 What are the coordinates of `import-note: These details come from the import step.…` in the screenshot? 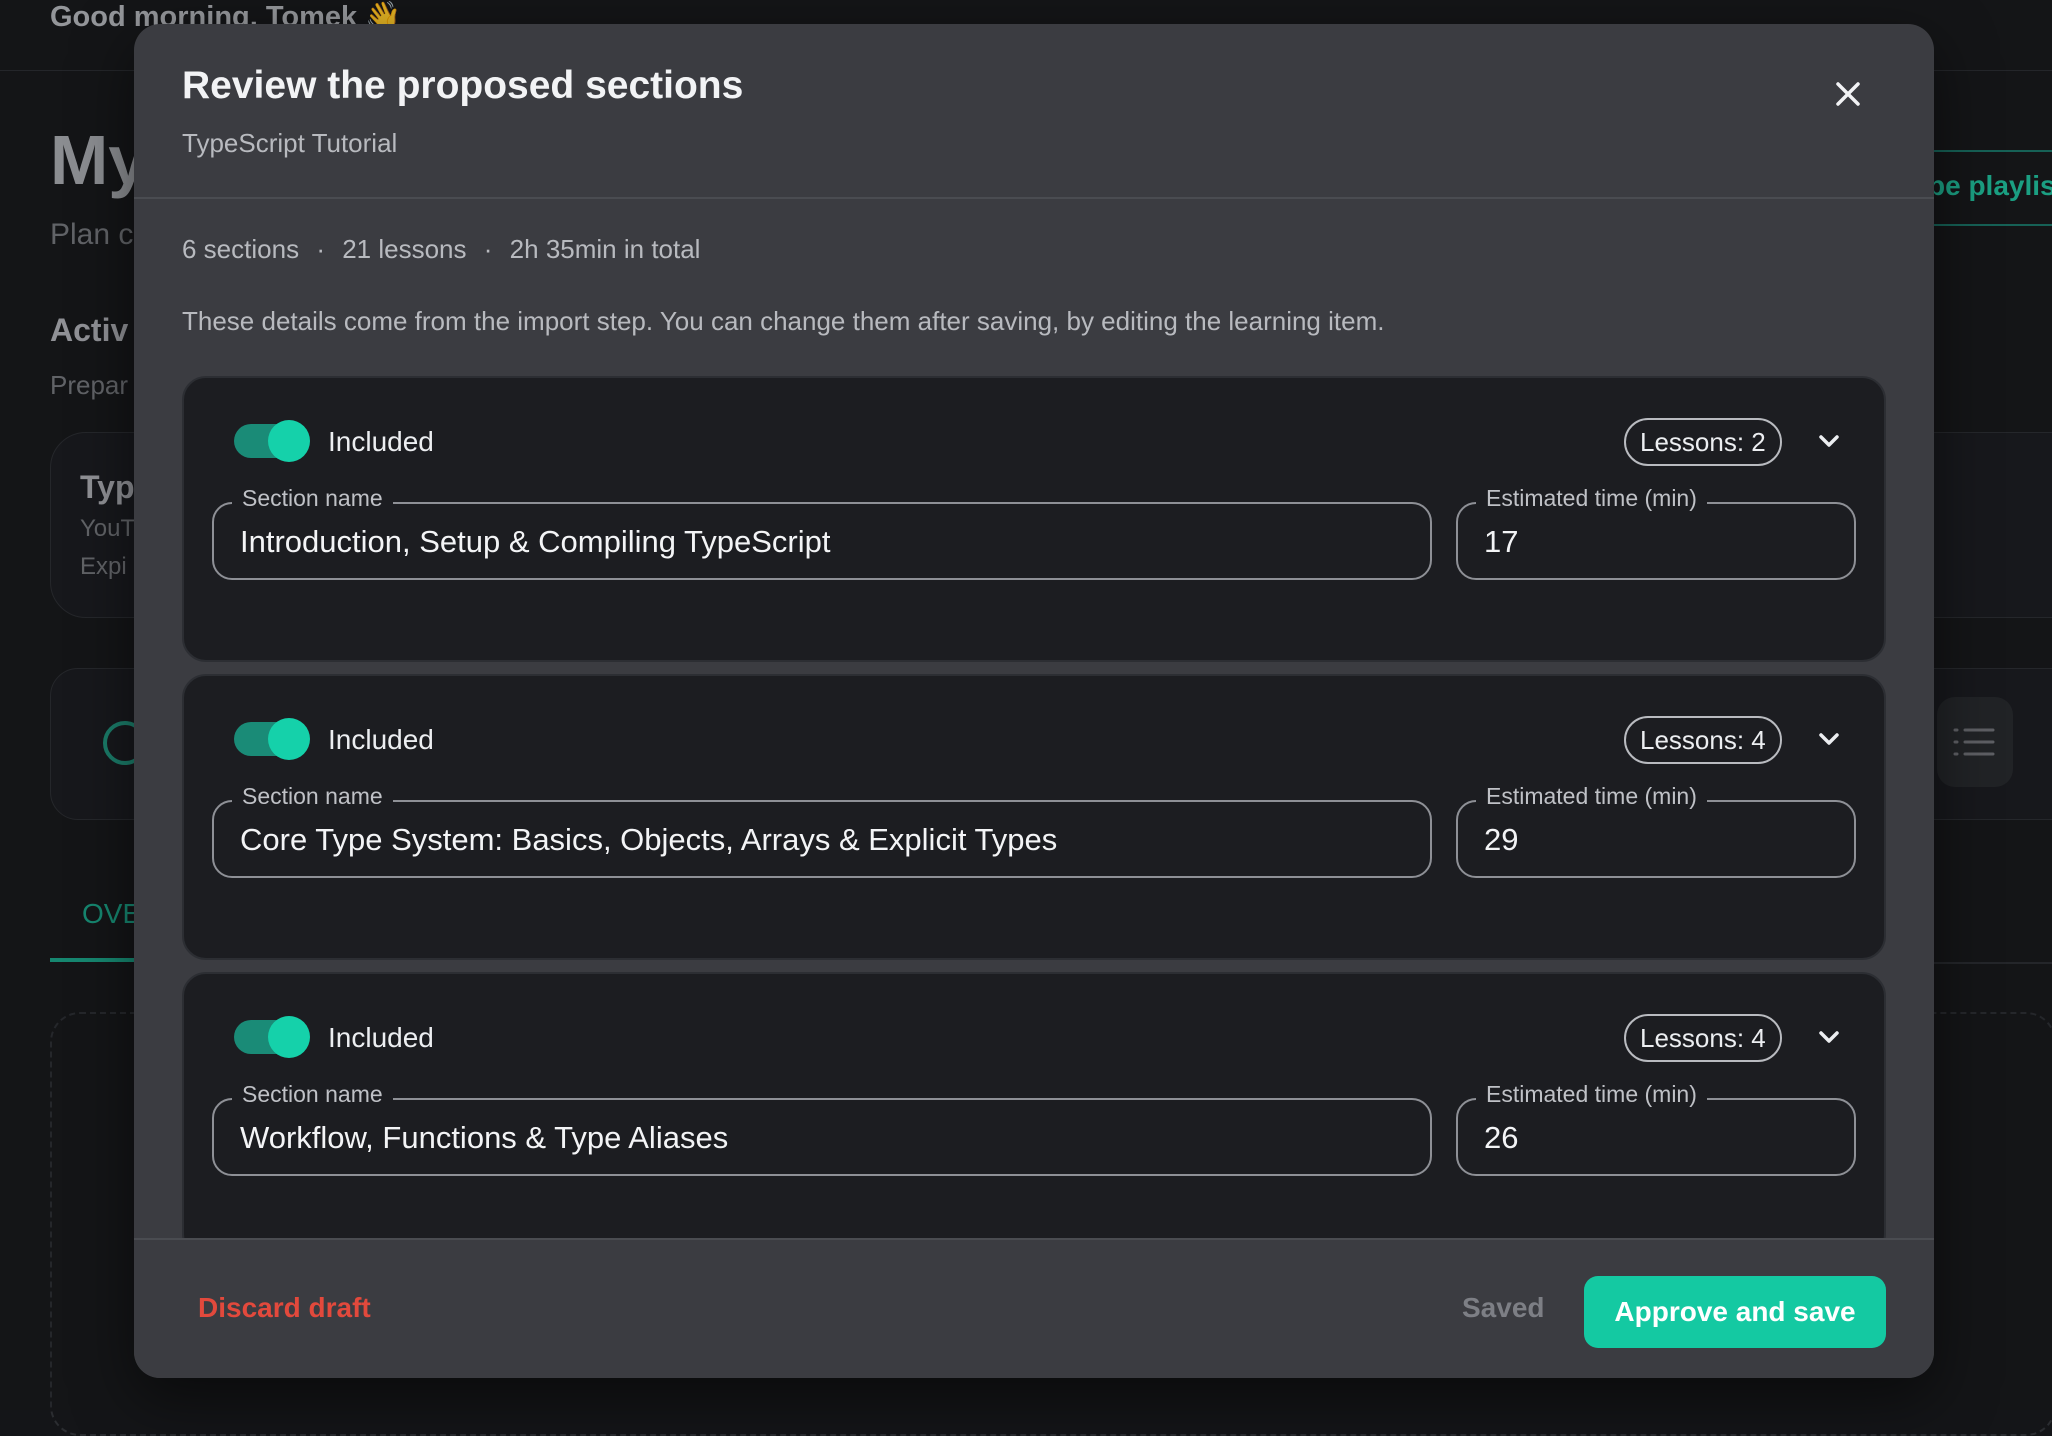 It's located at (783, 321).